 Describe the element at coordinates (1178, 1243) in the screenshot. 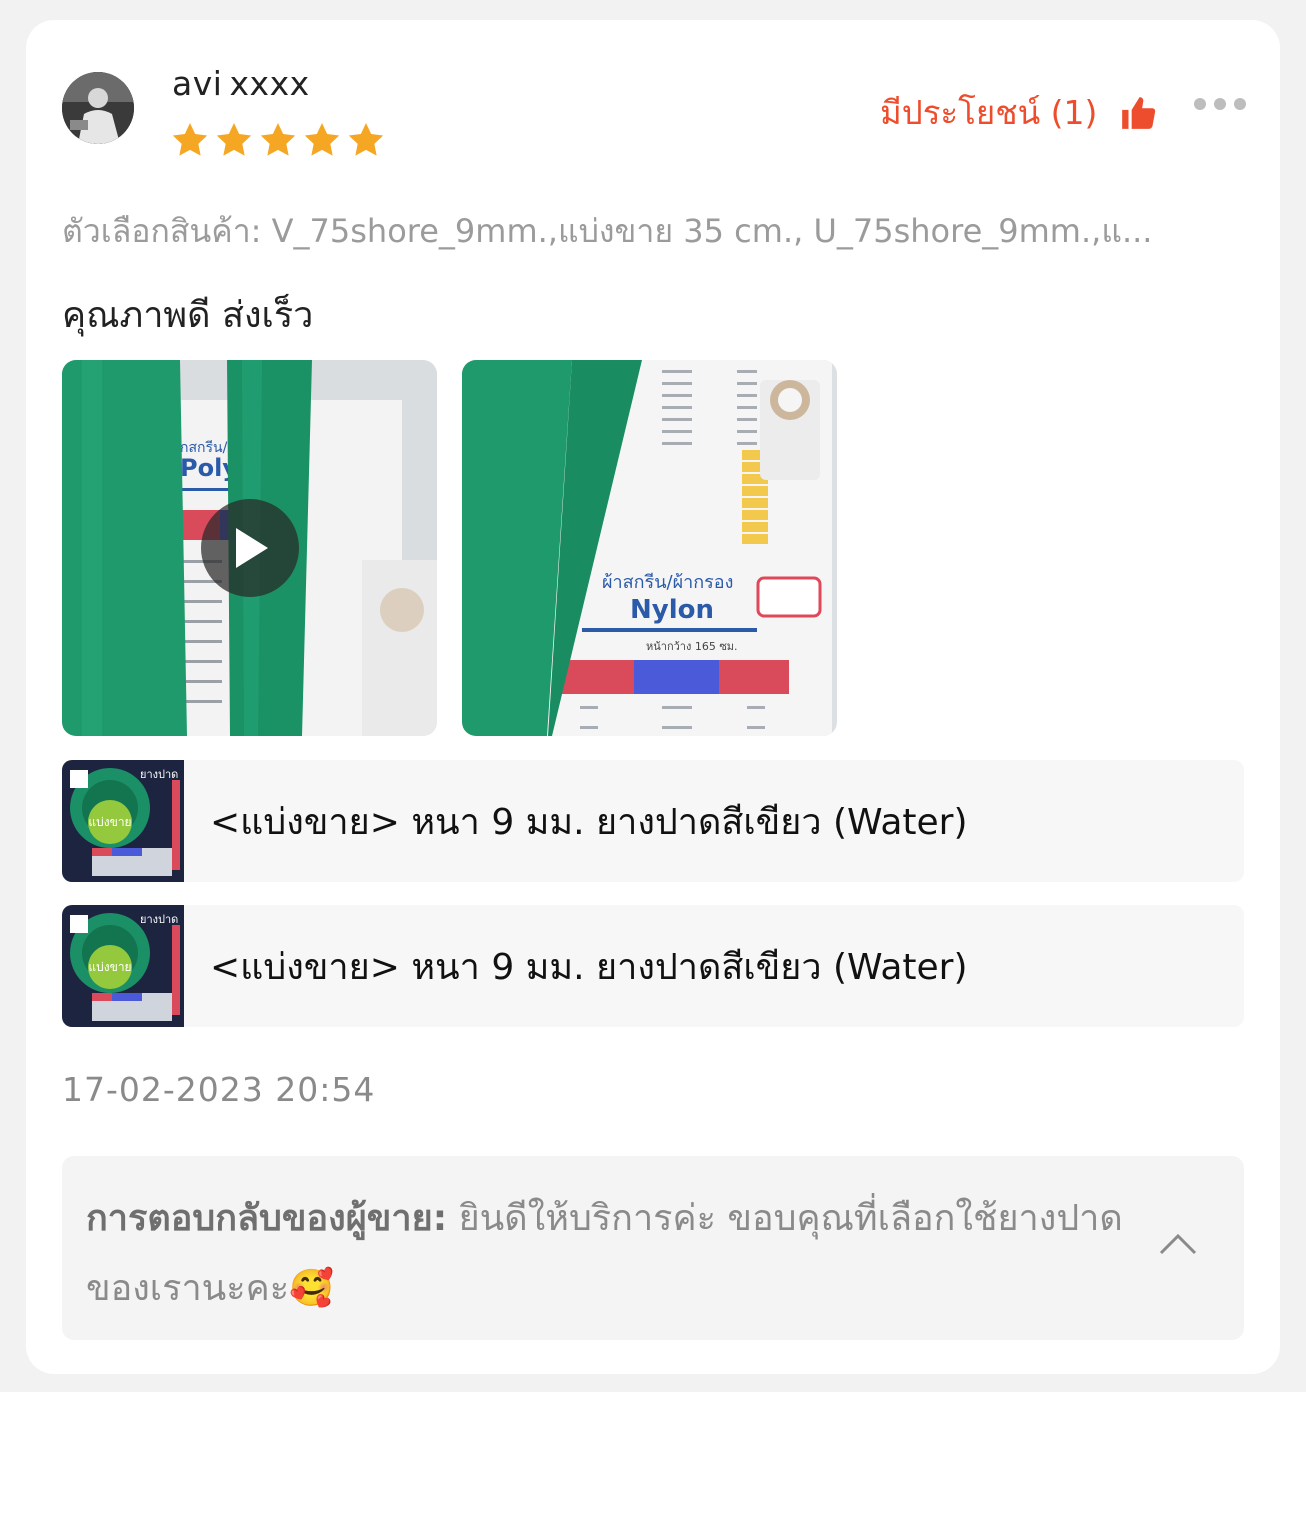

I see `chevron-up-icon` at that location.